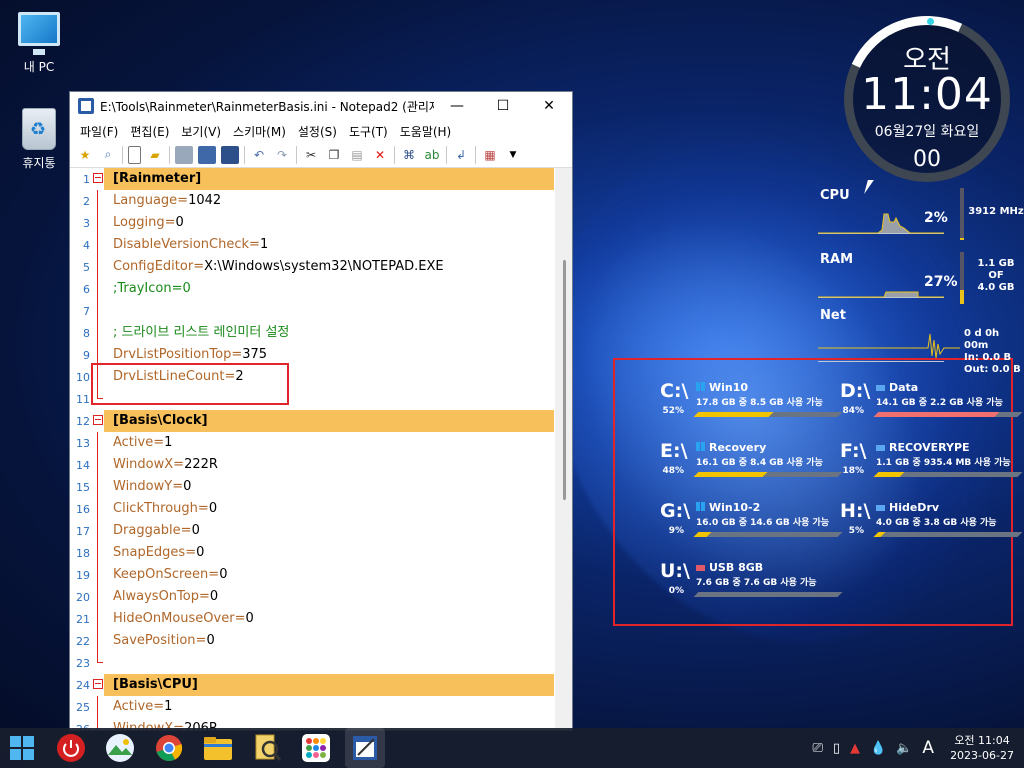 The height and width of the screenshot is (768, 1024). Describe the element at coordinates (321, 597) in the screenshot. I see `code-line: 20 AlwaysOnTop=0` at that location.